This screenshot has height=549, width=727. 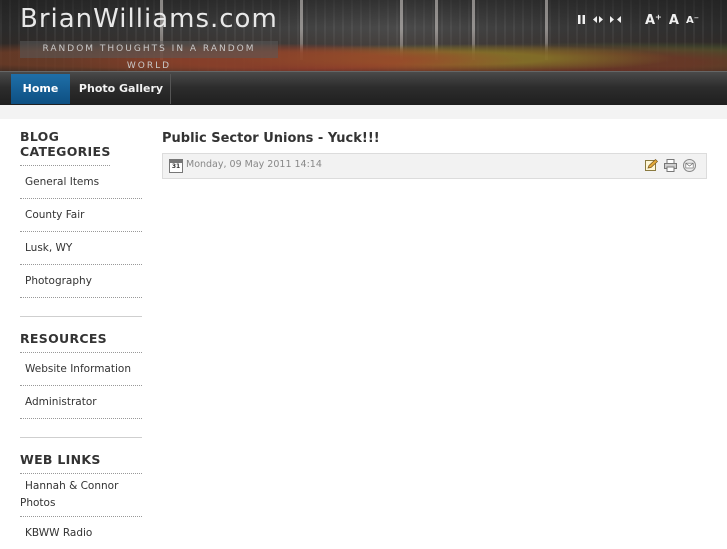 What do you see at coordinates (615, 20) in the screenshot?
I see `next-icon` at bounding box center [615, 20].